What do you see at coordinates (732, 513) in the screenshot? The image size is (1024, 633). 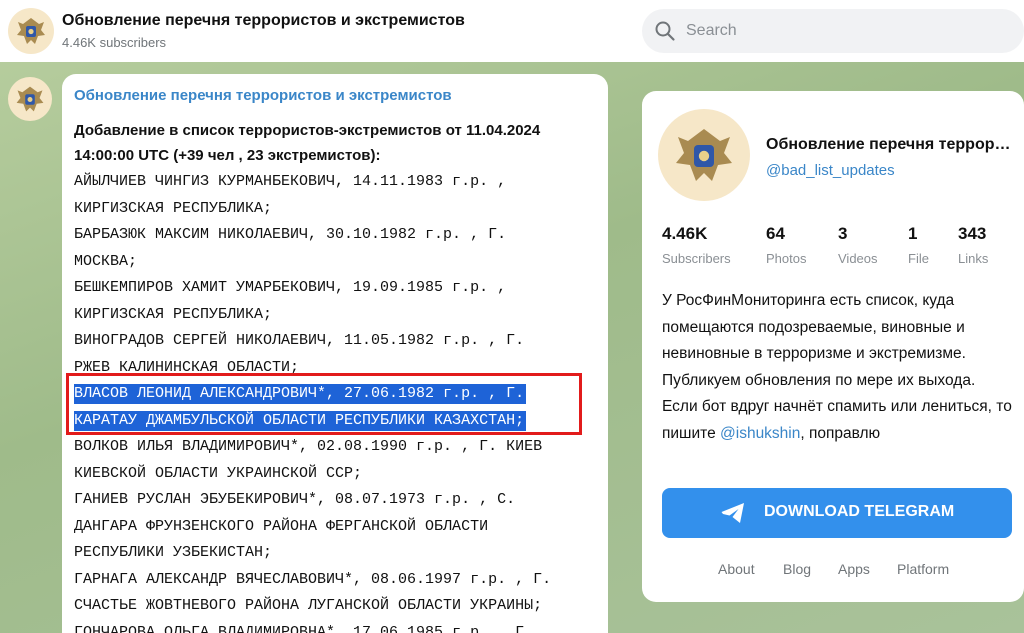 I see `telegram-plane-icon` at bounding box center [732, 513].